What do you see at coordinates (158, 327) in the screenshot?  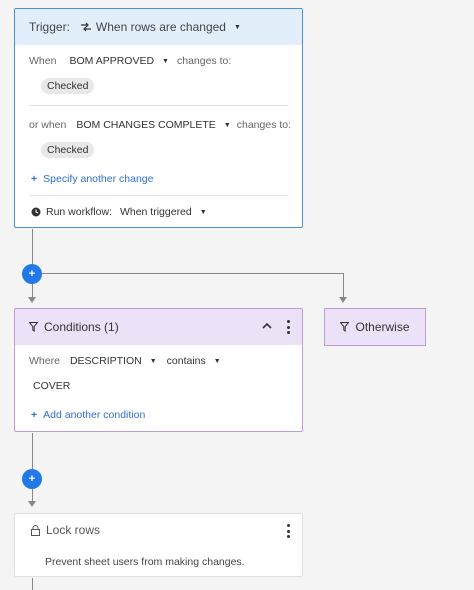 I see `conditions-header: Conditions (1)` at bounding box center [158, 327].